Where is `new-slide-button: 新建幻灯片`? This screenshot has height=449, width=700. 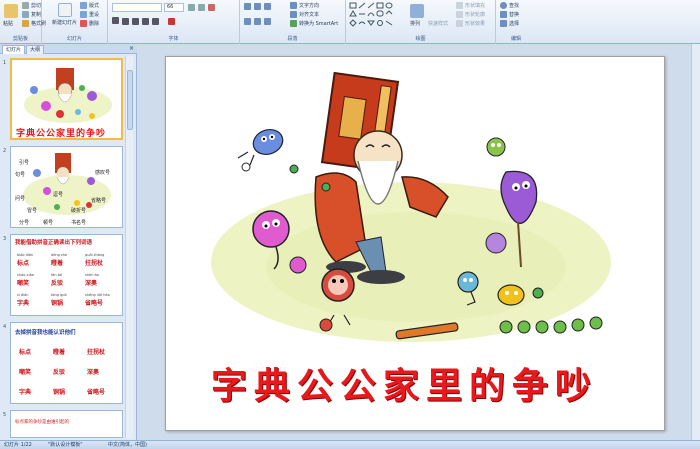
new-slide-button: 新建幻灯片 is located at coordinates (64, 22).